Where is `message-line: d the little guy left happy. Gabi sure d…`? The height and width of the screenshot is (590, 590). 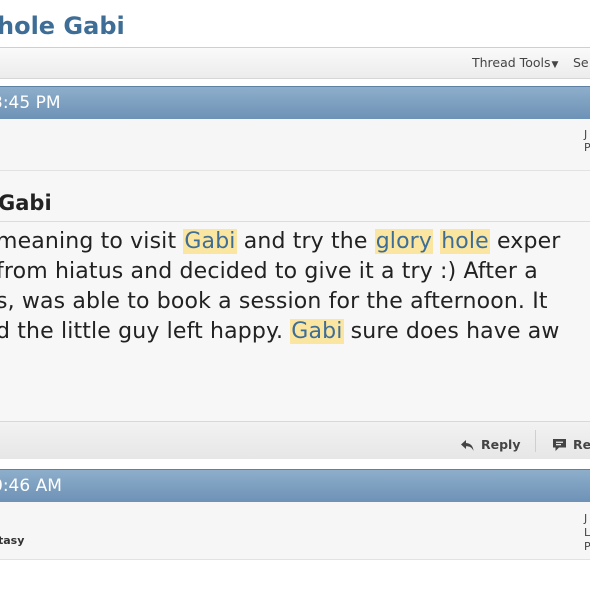
message-line: d the little guy left happy. Gabi sure d… is located at coordinates (280, 331).